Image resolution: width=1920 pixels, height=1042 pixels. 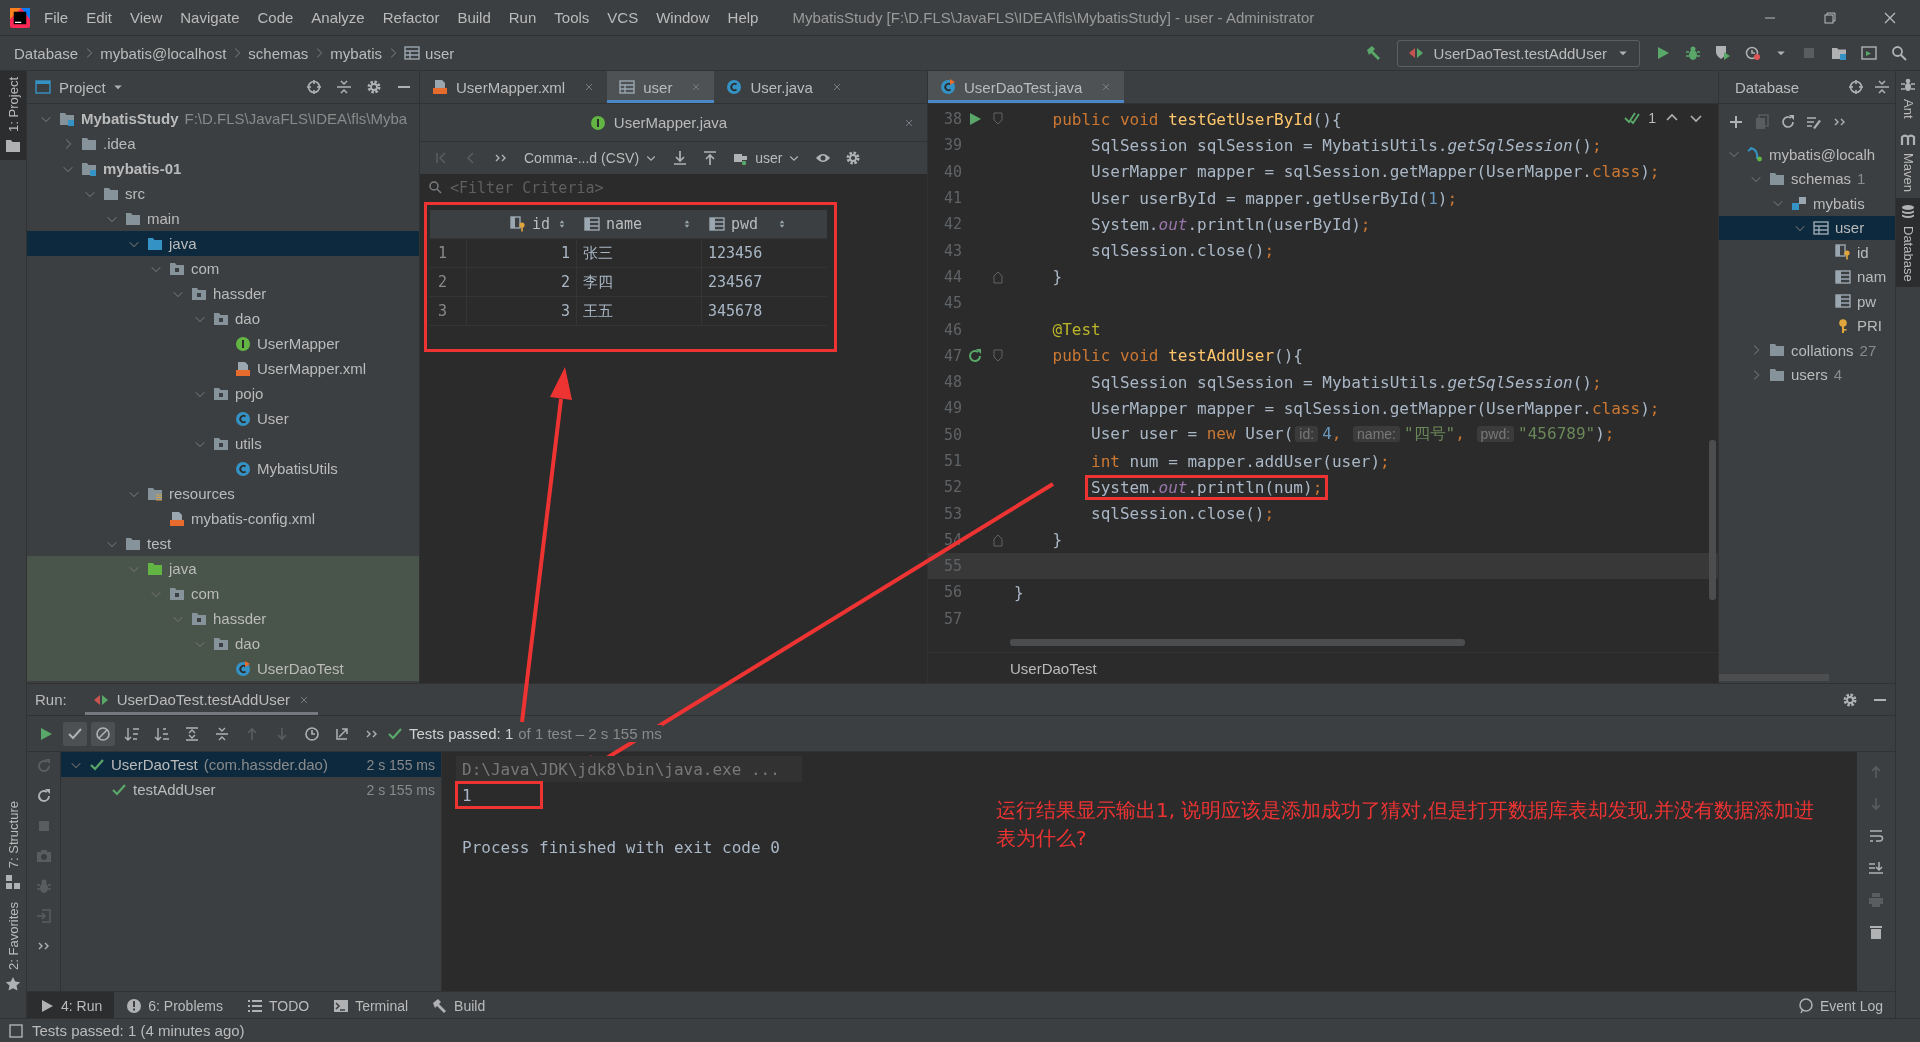 What do you see at coordinates (710, 158) in the screenshot?
I see `upload-icon` at bounding box center [710, 158].